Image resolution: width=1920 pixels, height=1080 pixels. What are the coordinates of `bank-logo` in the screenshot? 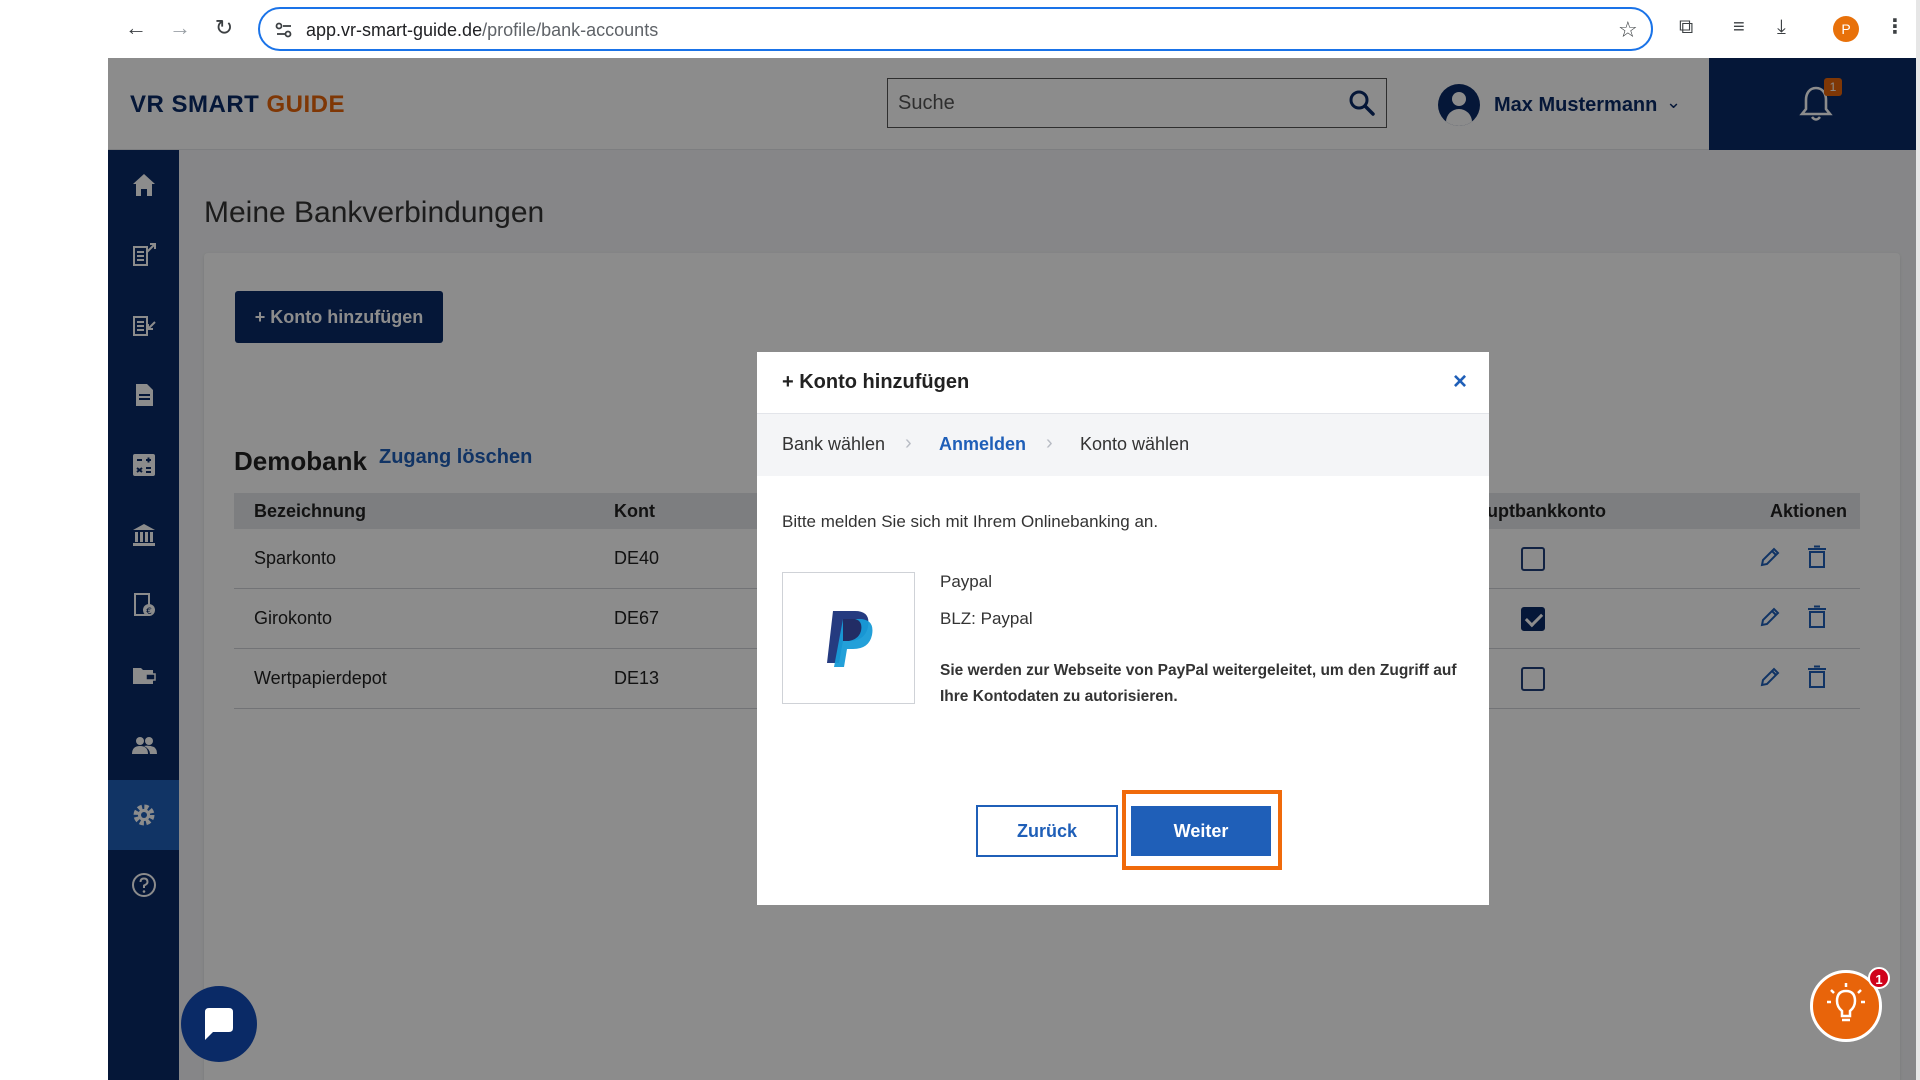 It's located at (848, 638).